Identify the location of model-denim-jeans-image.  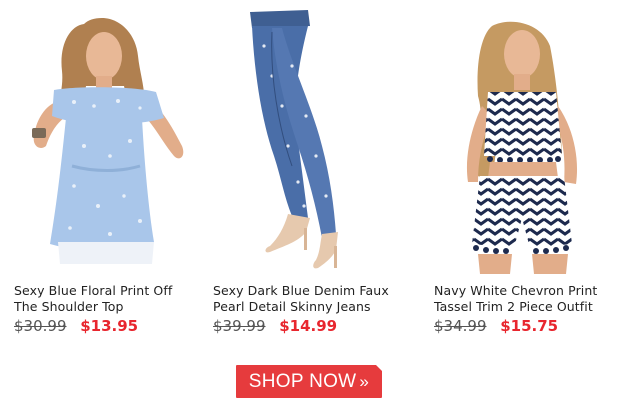
(294, 139).